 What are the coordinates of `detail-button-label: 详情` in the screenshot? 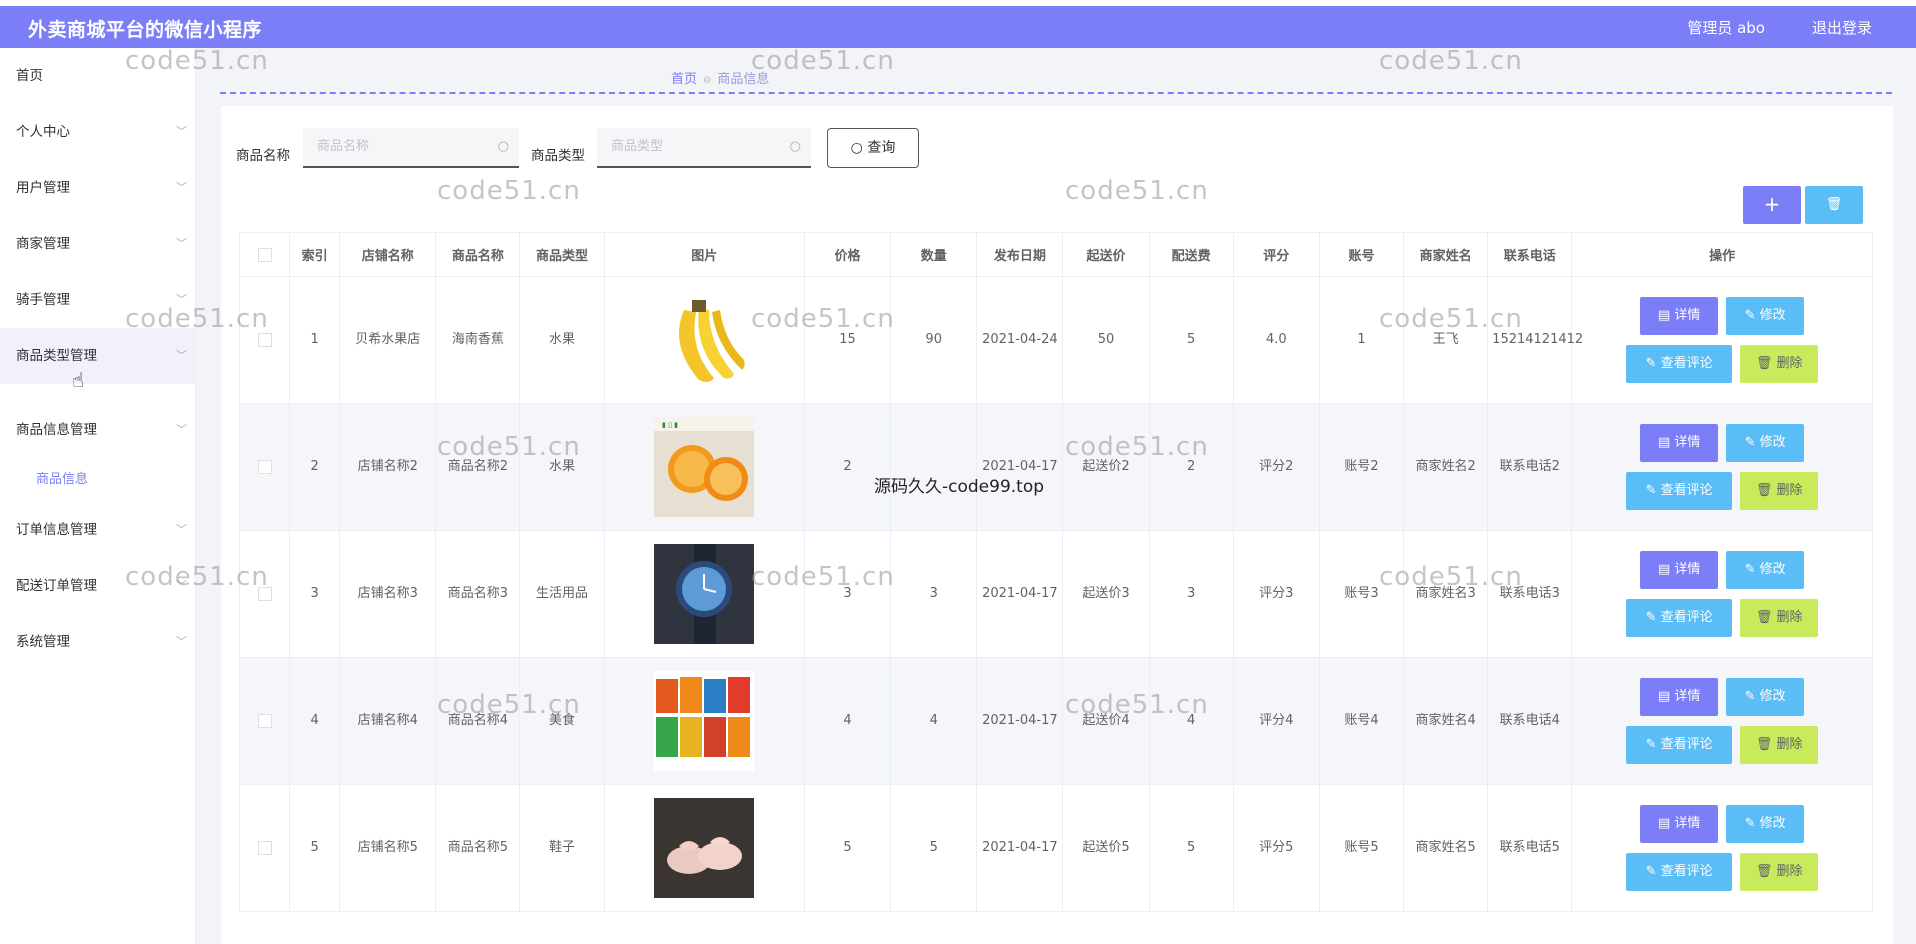 It's located at (1687, 569).